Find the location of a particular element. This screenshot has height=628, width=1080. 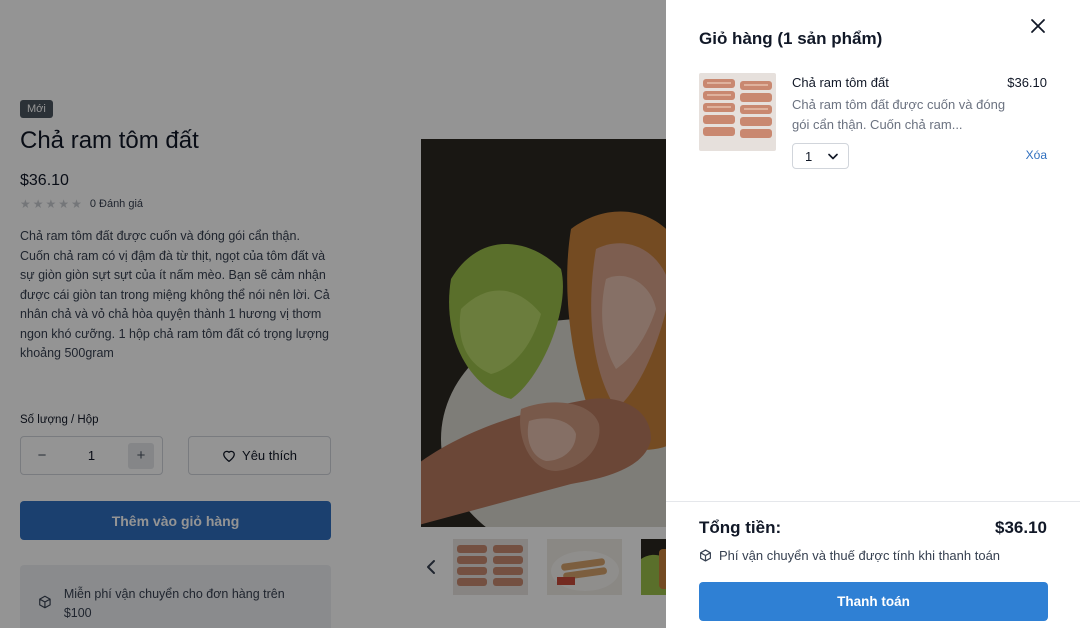

close-icon is located at coordinates (1038, 26).